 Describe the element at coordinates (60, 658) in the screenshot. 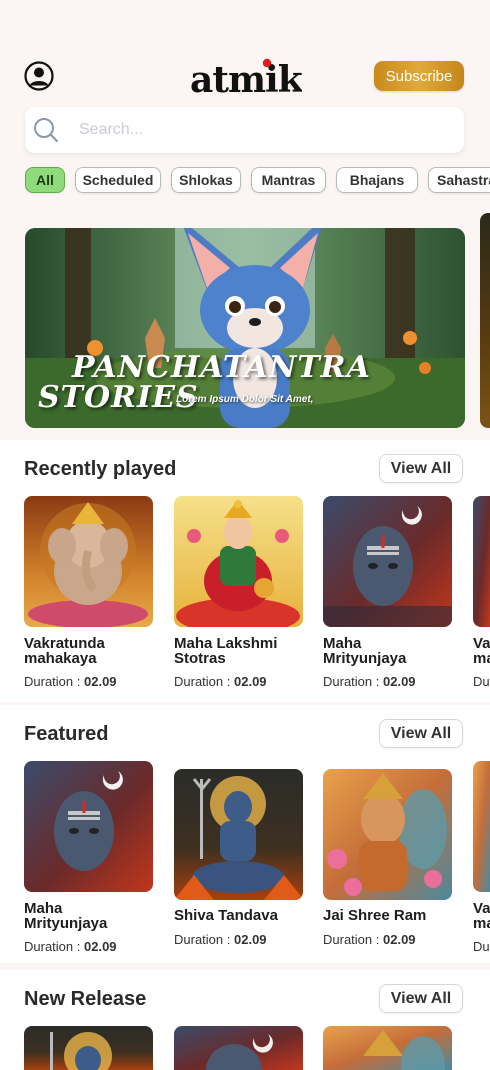

I see `card-title-line2: mahakaya` at that location.